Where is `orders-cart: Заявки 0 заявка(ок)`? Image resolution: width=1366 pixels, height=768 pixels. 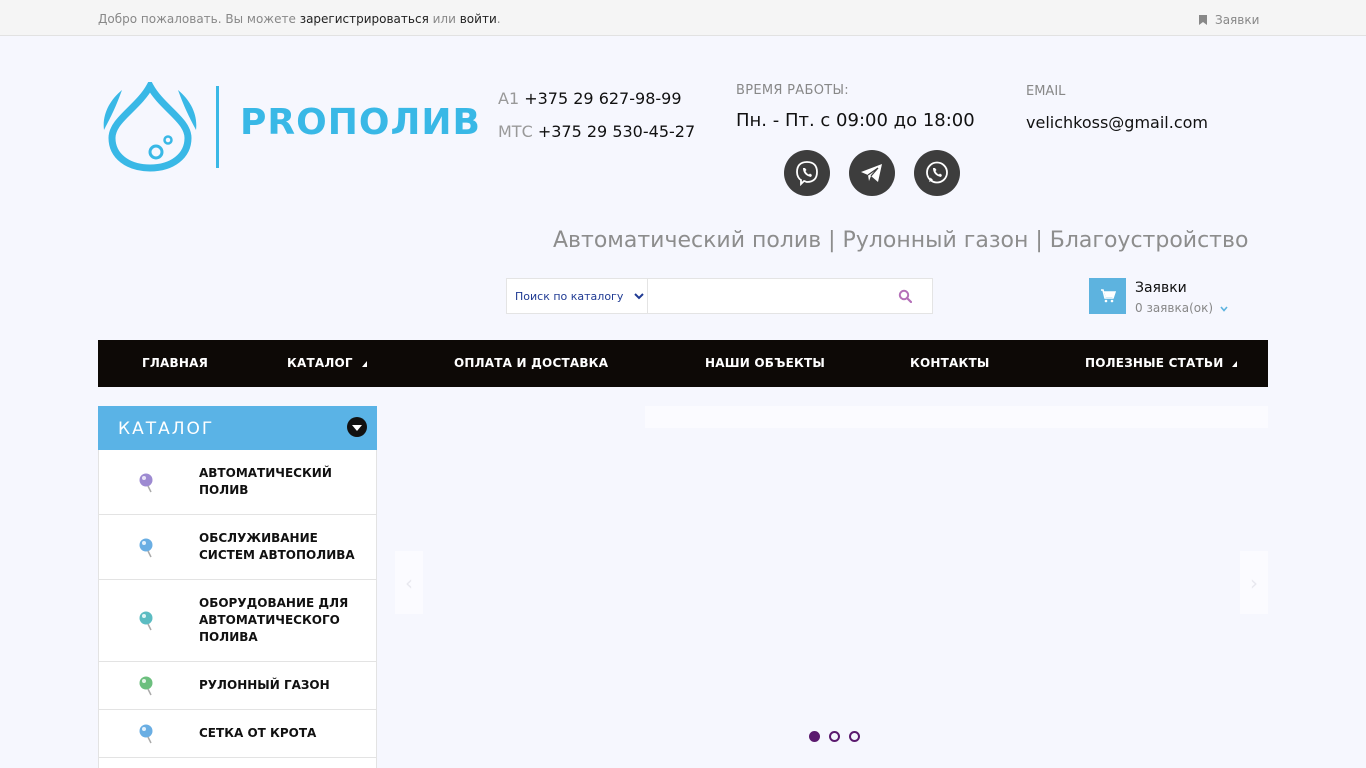
orders-cart: Заявки 0 заявка(ок) is located at coordinates (1158, 296).